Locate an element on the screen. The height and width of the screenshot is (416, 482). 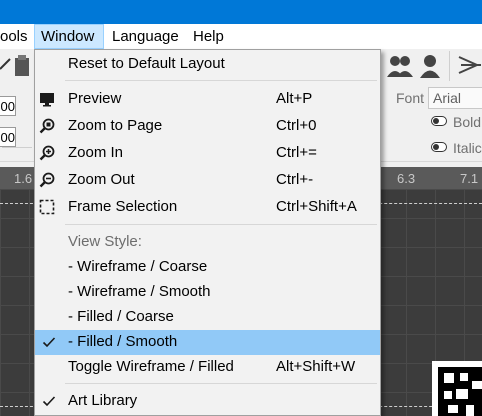
menu-item-shortcut: Ctrl+- is located at coordinates (295, 179).